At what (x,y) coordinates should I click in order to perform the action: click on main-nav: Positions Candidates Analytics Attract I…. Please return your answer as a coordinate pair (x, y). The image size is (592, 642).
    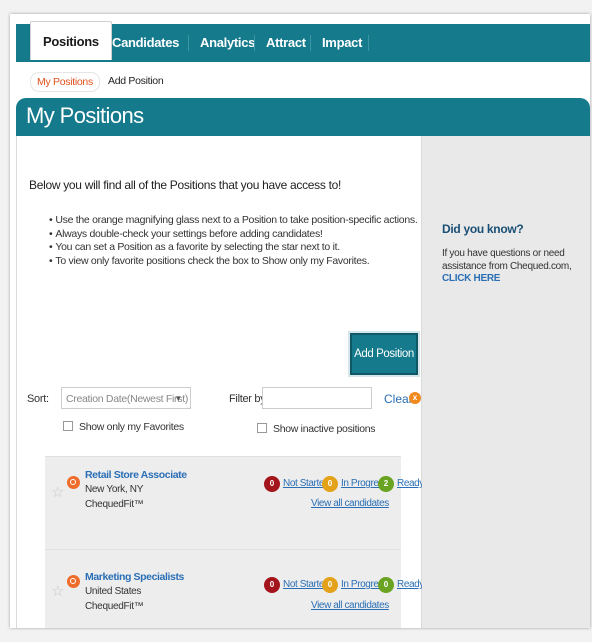
    Looking at the image, I should click on (303, 41).